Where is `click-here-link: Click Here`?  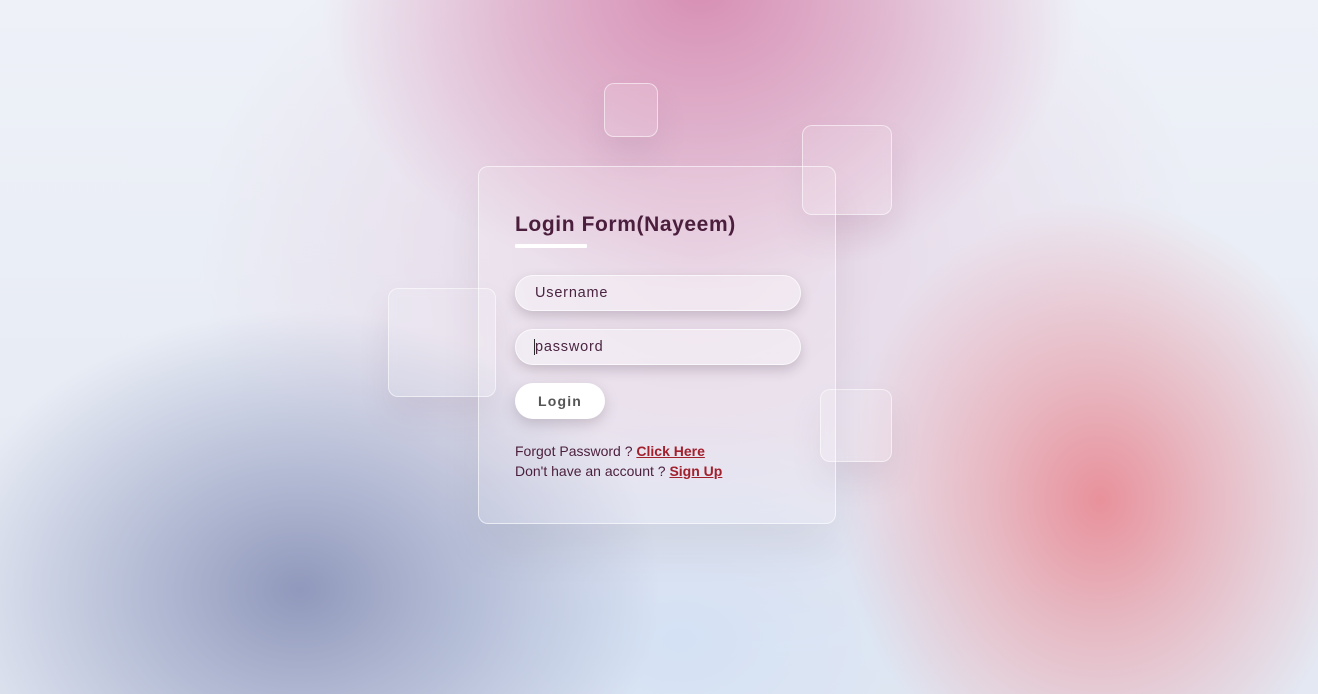
click-here-link: Click Here is located at coordinates (670, 451).